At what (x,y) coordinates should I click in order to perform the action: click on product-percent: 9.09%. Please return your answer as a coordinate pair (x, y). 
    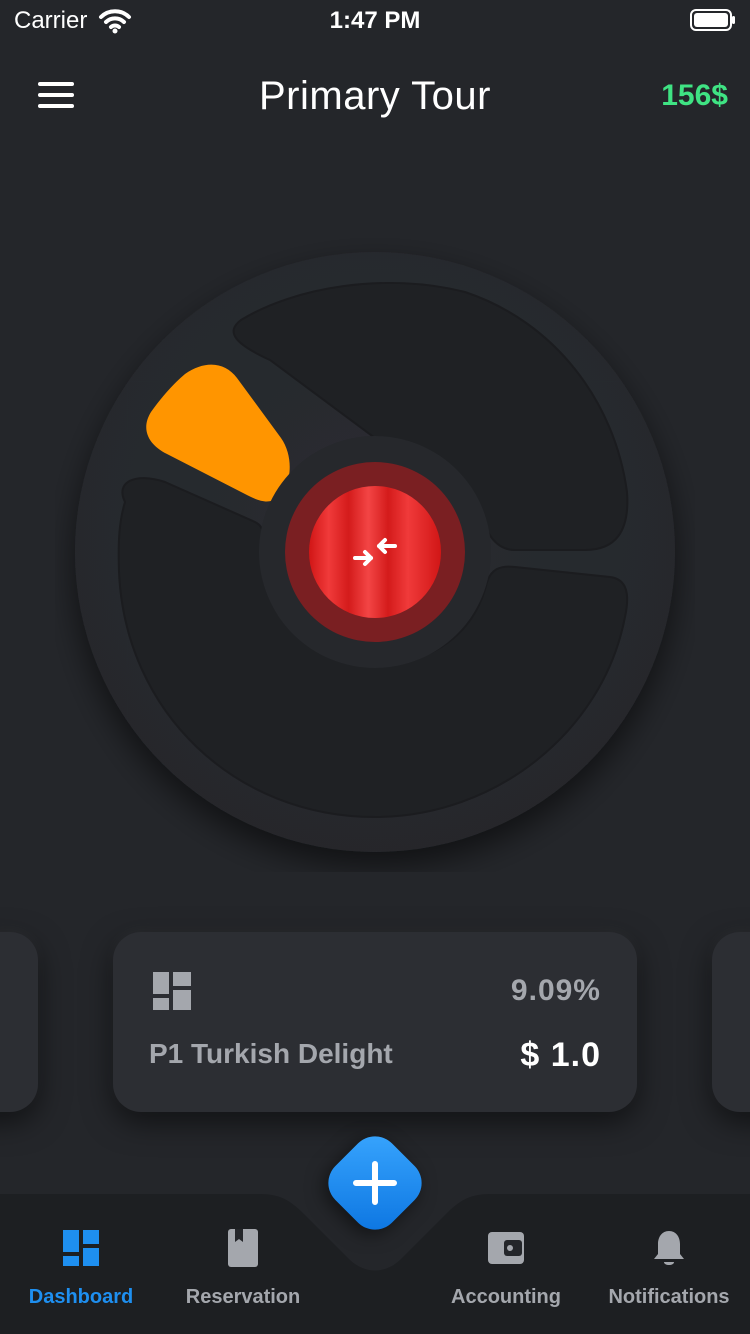
    Looking at the image, I should click on (555, 990).